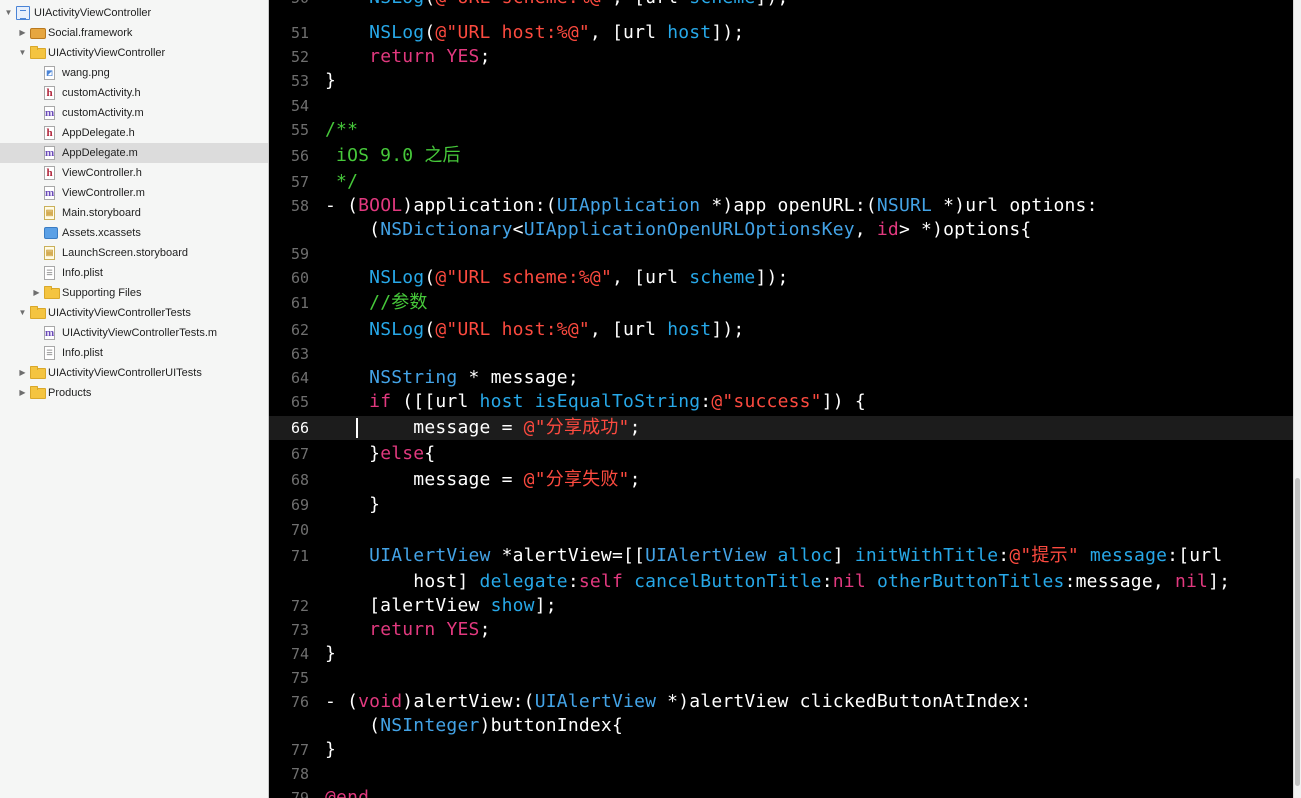 Image resolution: width=1301 pixels, height=798 pixels. I want to click on navigator-item: m UIActivityViewControllerTests.m, so click(134, 333).